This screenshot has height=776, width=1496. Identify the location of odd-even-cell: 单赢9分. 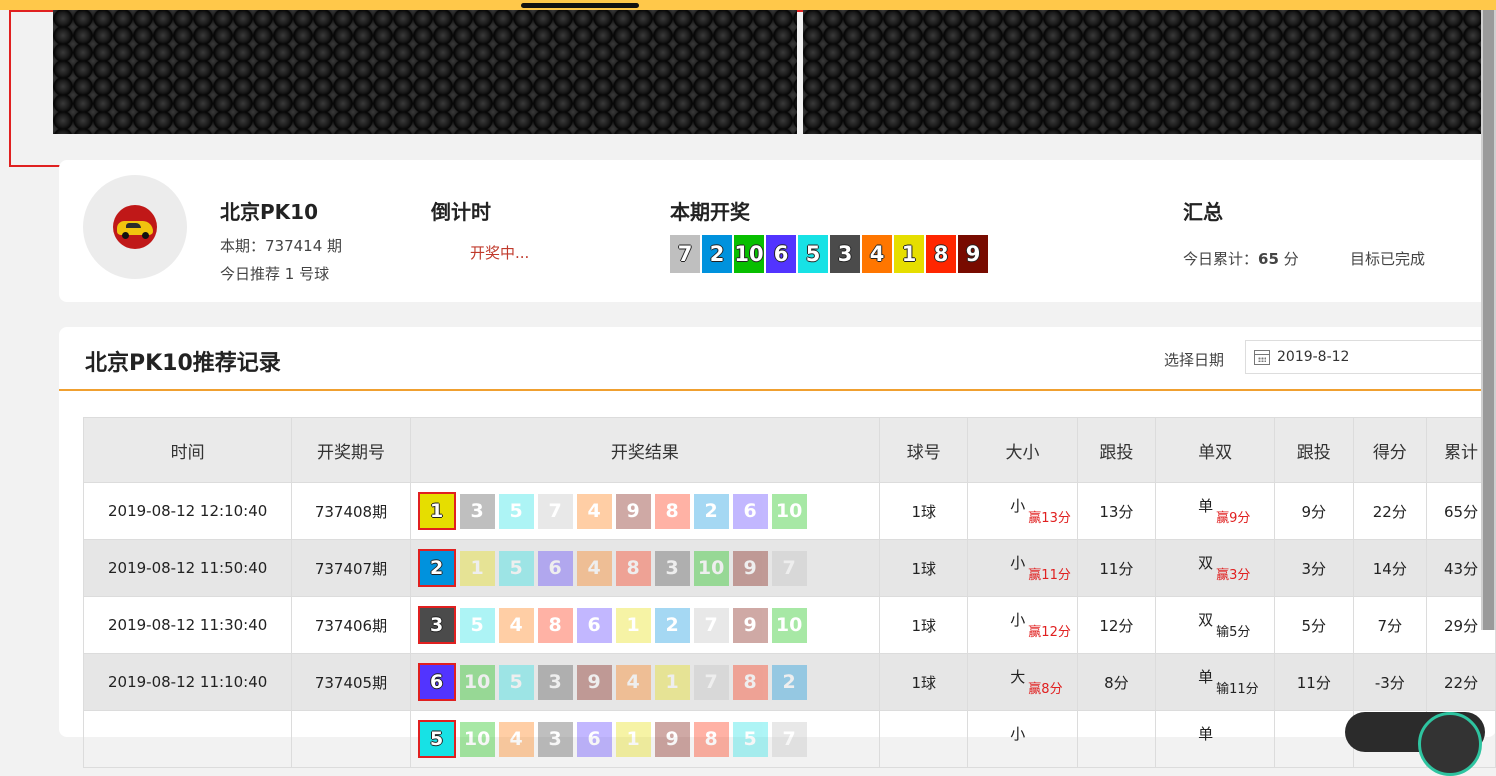
(1215, 511).